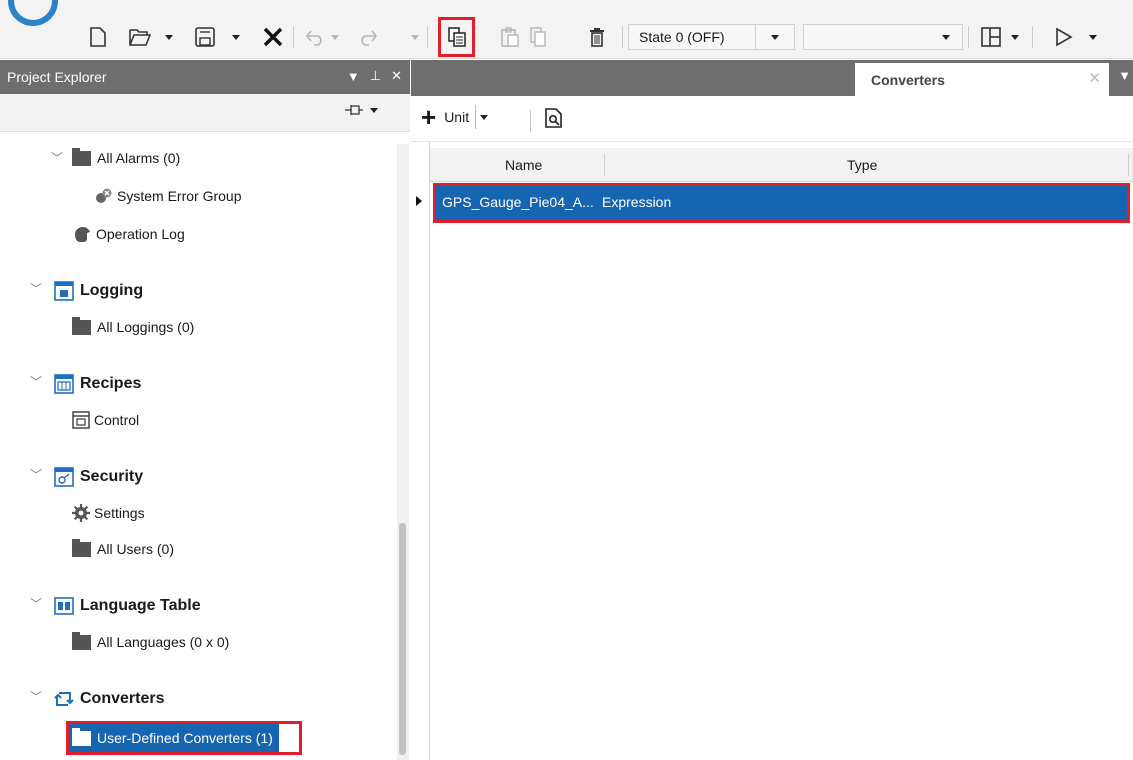 Image resolution: width=1133 pixels, height=760 pixels. What do you see at coordinates (353, 76) in the screenshot?
I see `pane-menu-icon: ▼` at bounding box center [353, 76].